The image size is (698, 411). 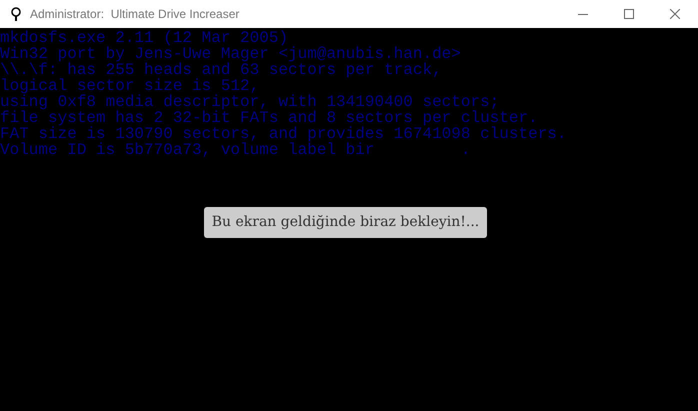 I want to click on console-line: mkdosfs.exe 2.11 (12 Mar 2005), so click(x=144, y=38).